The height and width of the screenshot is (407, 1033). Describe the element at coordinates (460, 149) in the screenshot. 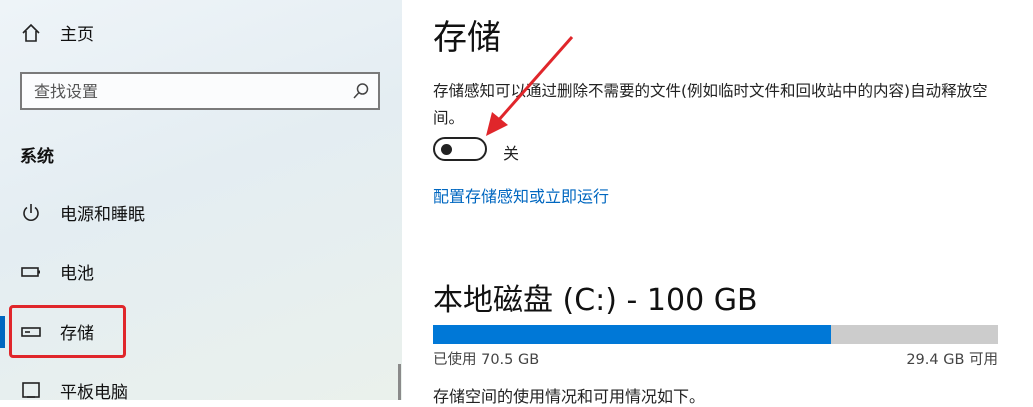

I see `storage-sense-toggle` at that location.